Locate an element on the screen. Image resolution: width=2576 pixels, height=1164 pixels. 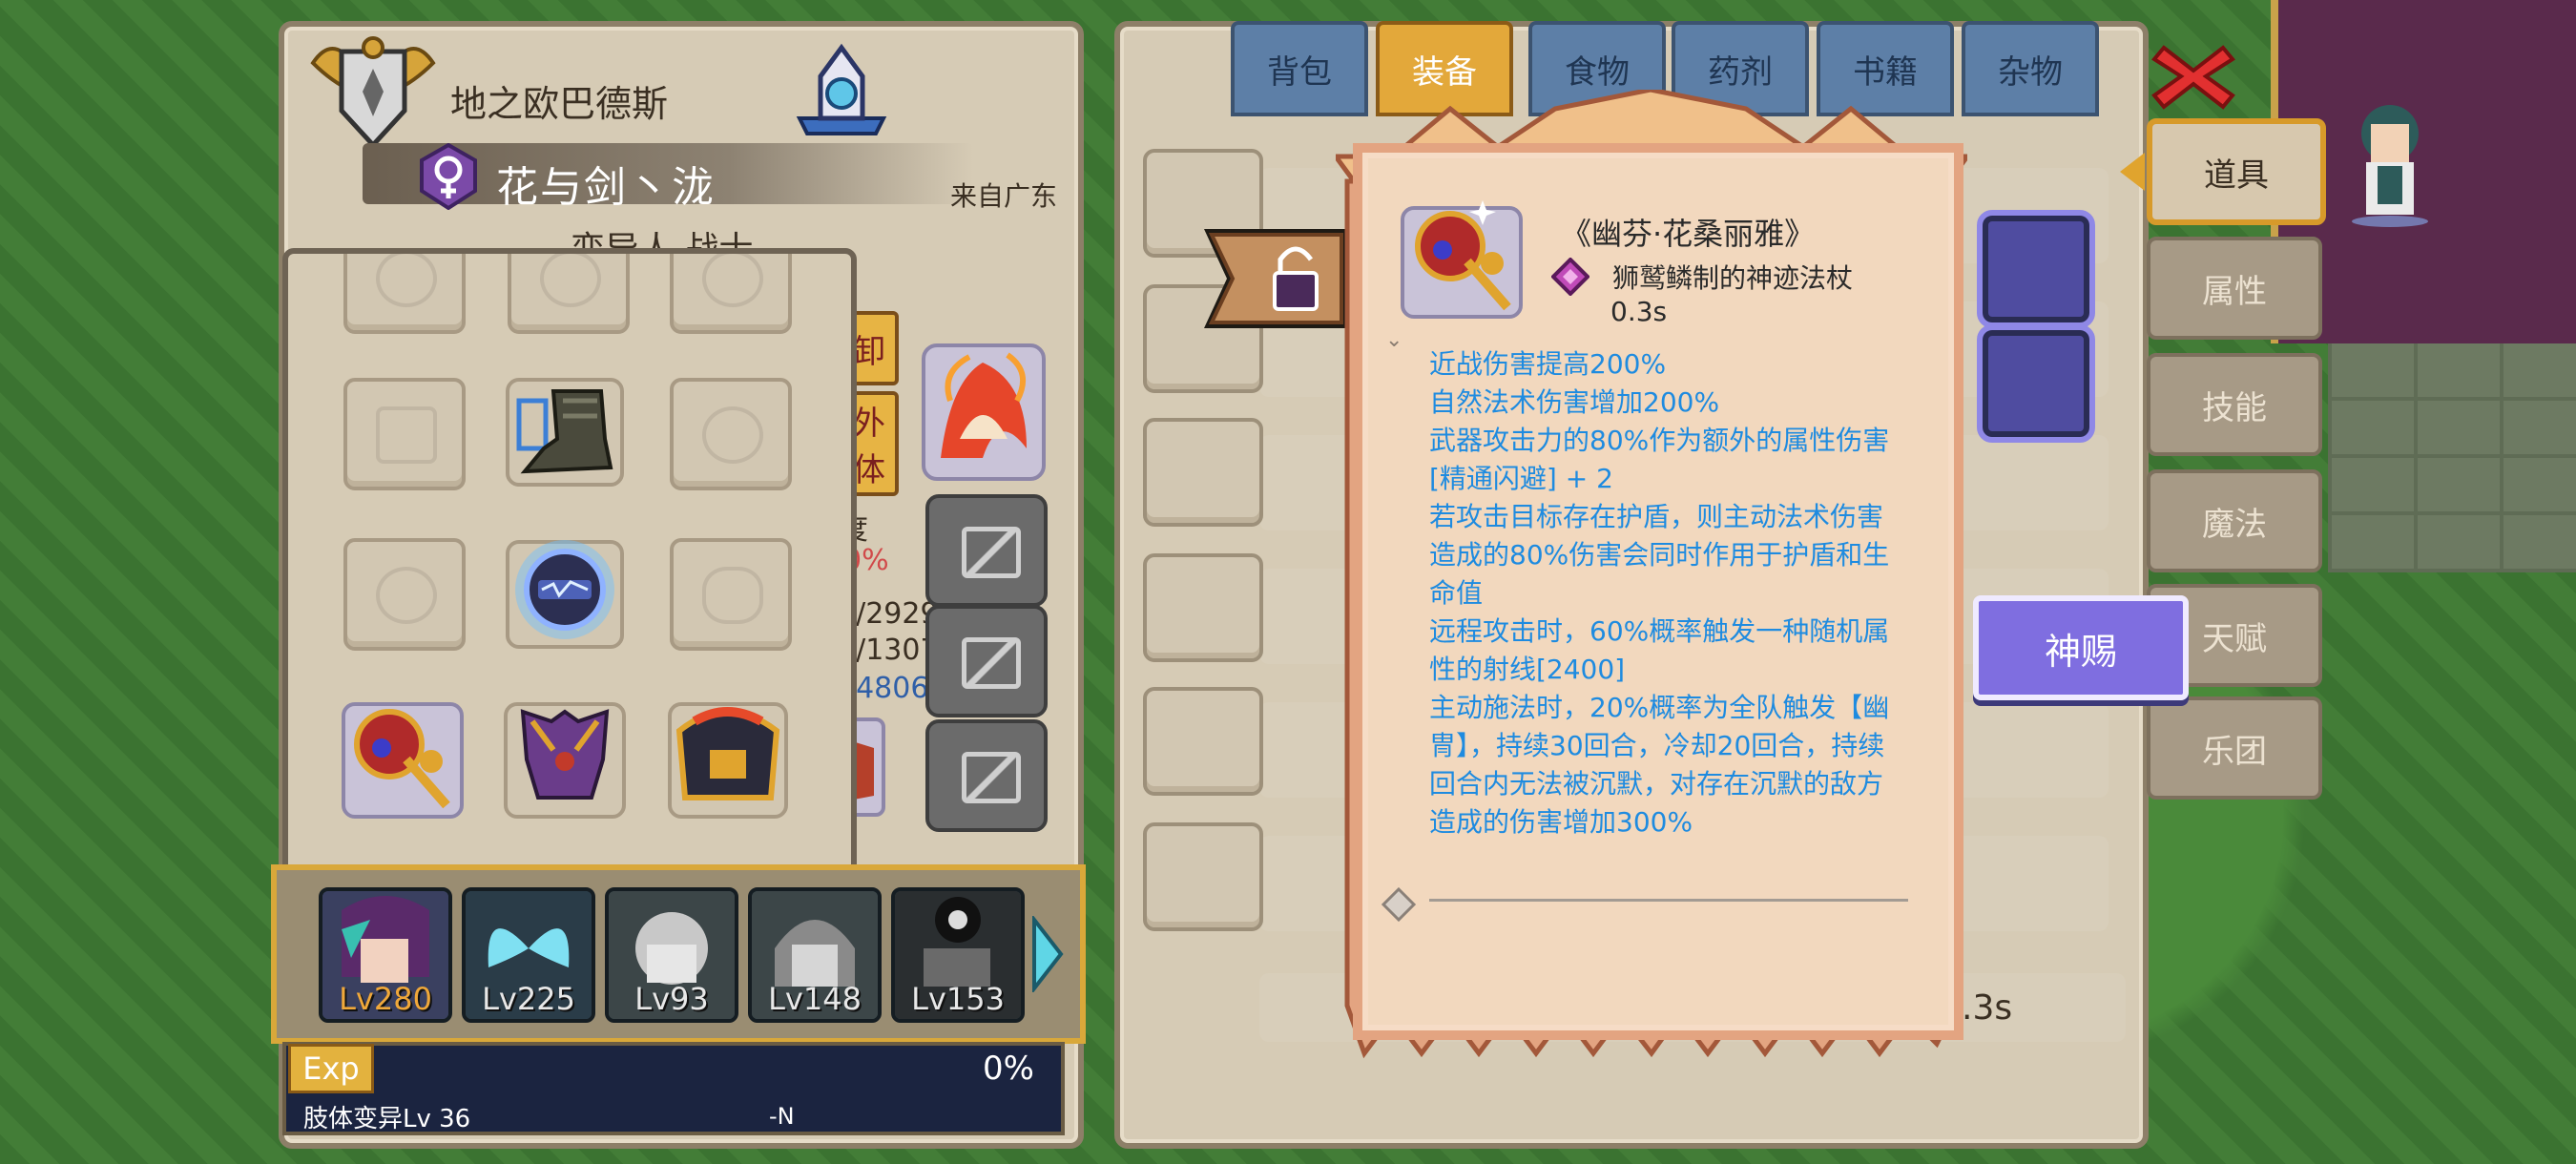
stone-wall-background is located at coordinates (2452, 457).